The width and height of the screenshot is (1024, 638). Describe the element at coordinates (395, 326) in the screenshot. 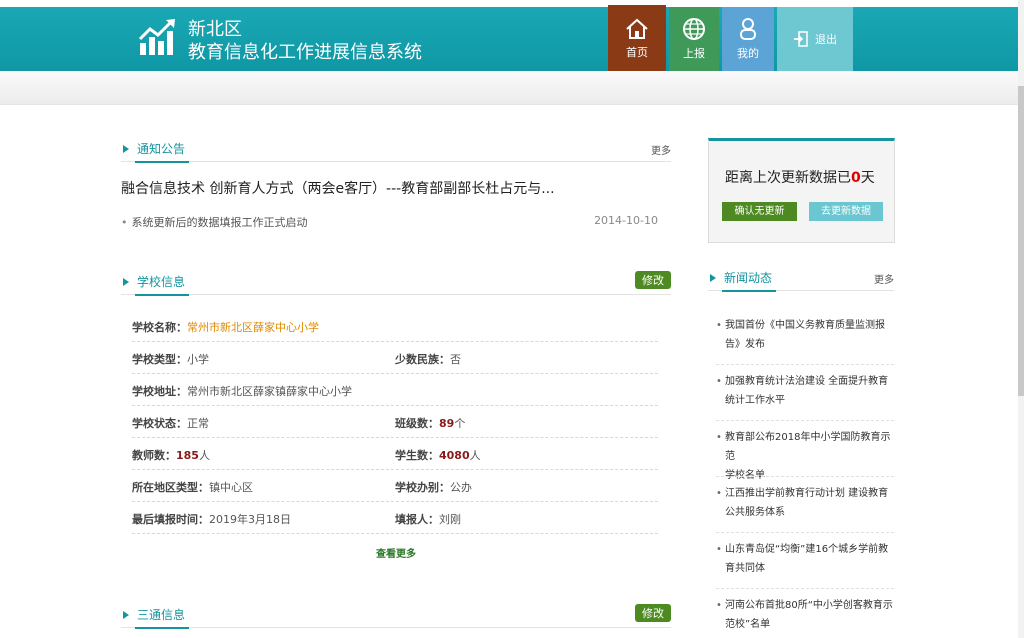

I see `info-row: 学校名称：常州市新北区薛家中心小学` at that location.